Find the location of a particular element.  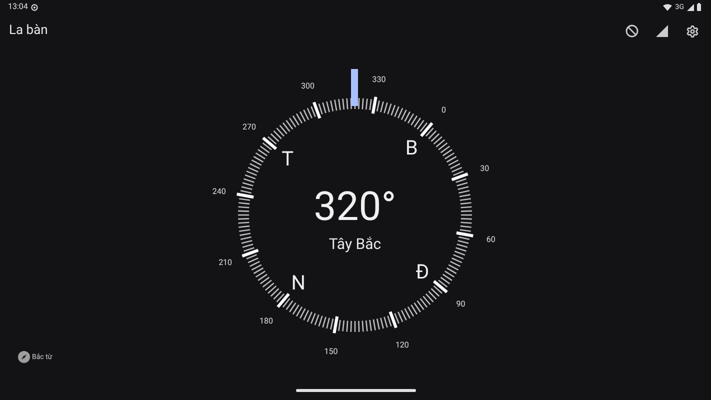

heading-indicator is located at coordinates (354, 87).